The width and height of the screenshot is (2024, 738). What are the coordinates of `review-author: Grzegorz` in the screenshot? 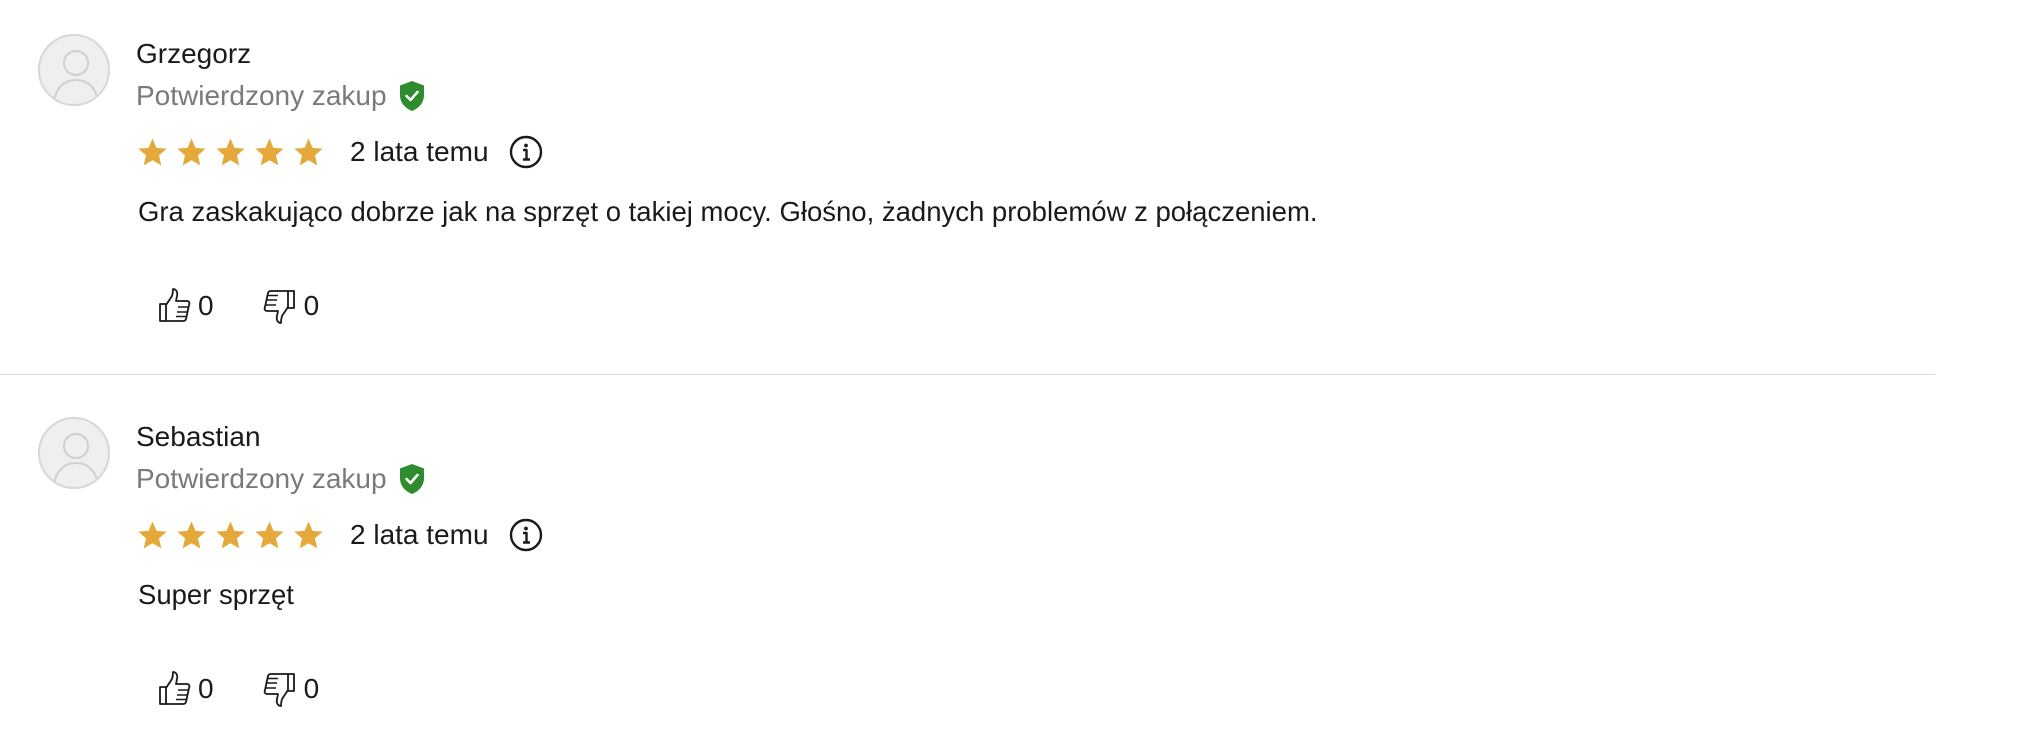 It's located at (194, 53).